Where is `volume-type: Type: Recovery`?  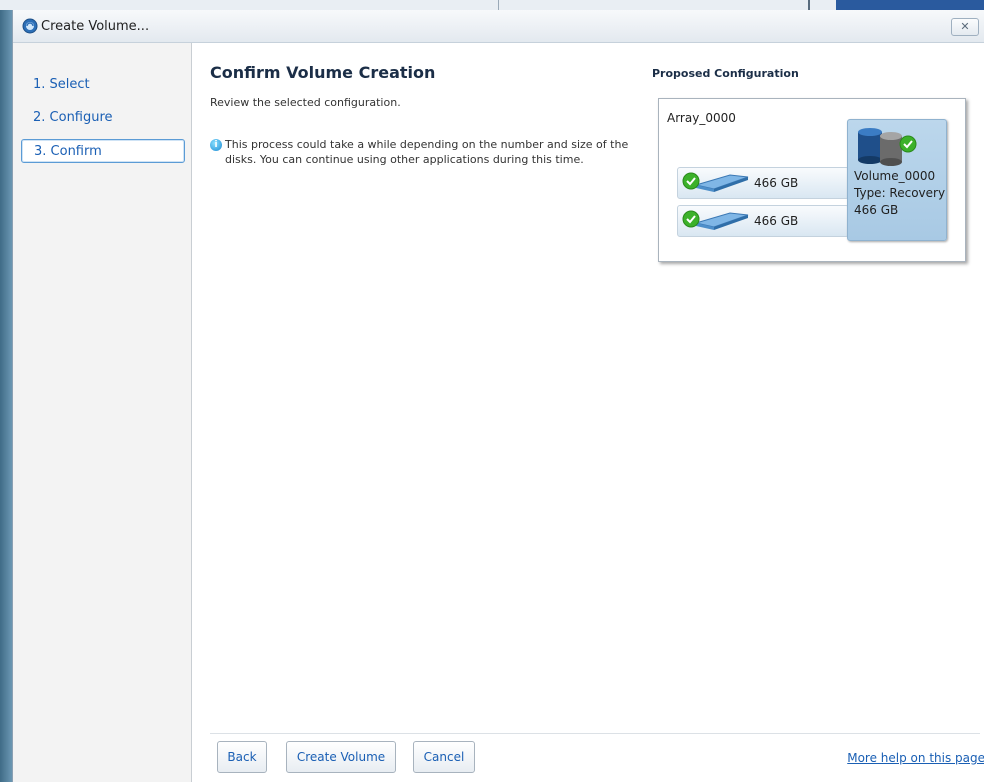 volume-type: Type: Recovery is located at coordinates (900, 193).